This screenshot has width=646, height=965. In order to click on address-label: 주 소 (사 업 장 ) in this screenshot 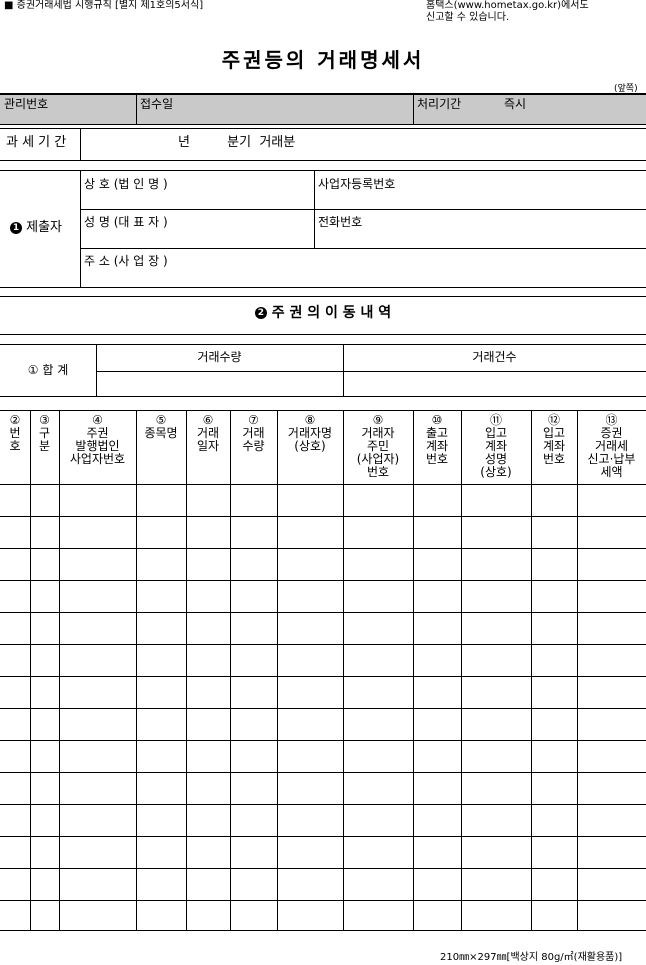, I will do `click(126, 261)`.